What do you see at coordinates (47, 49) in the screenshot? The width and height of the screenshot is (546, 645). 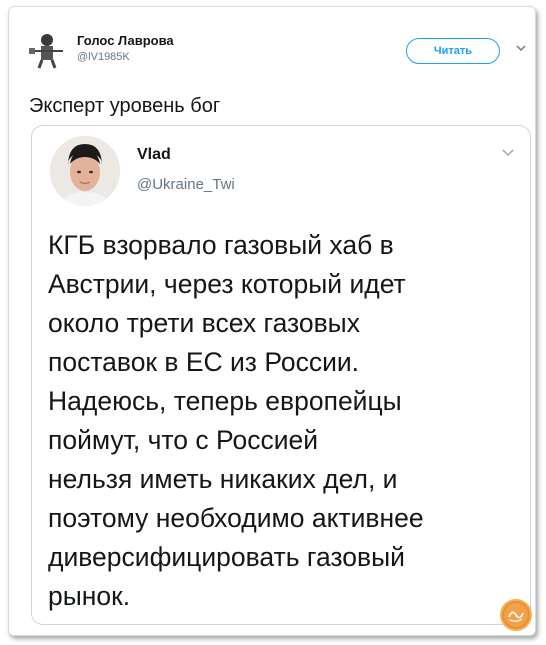 I see `user-avatar-icon` at bounding box center [47, 49].